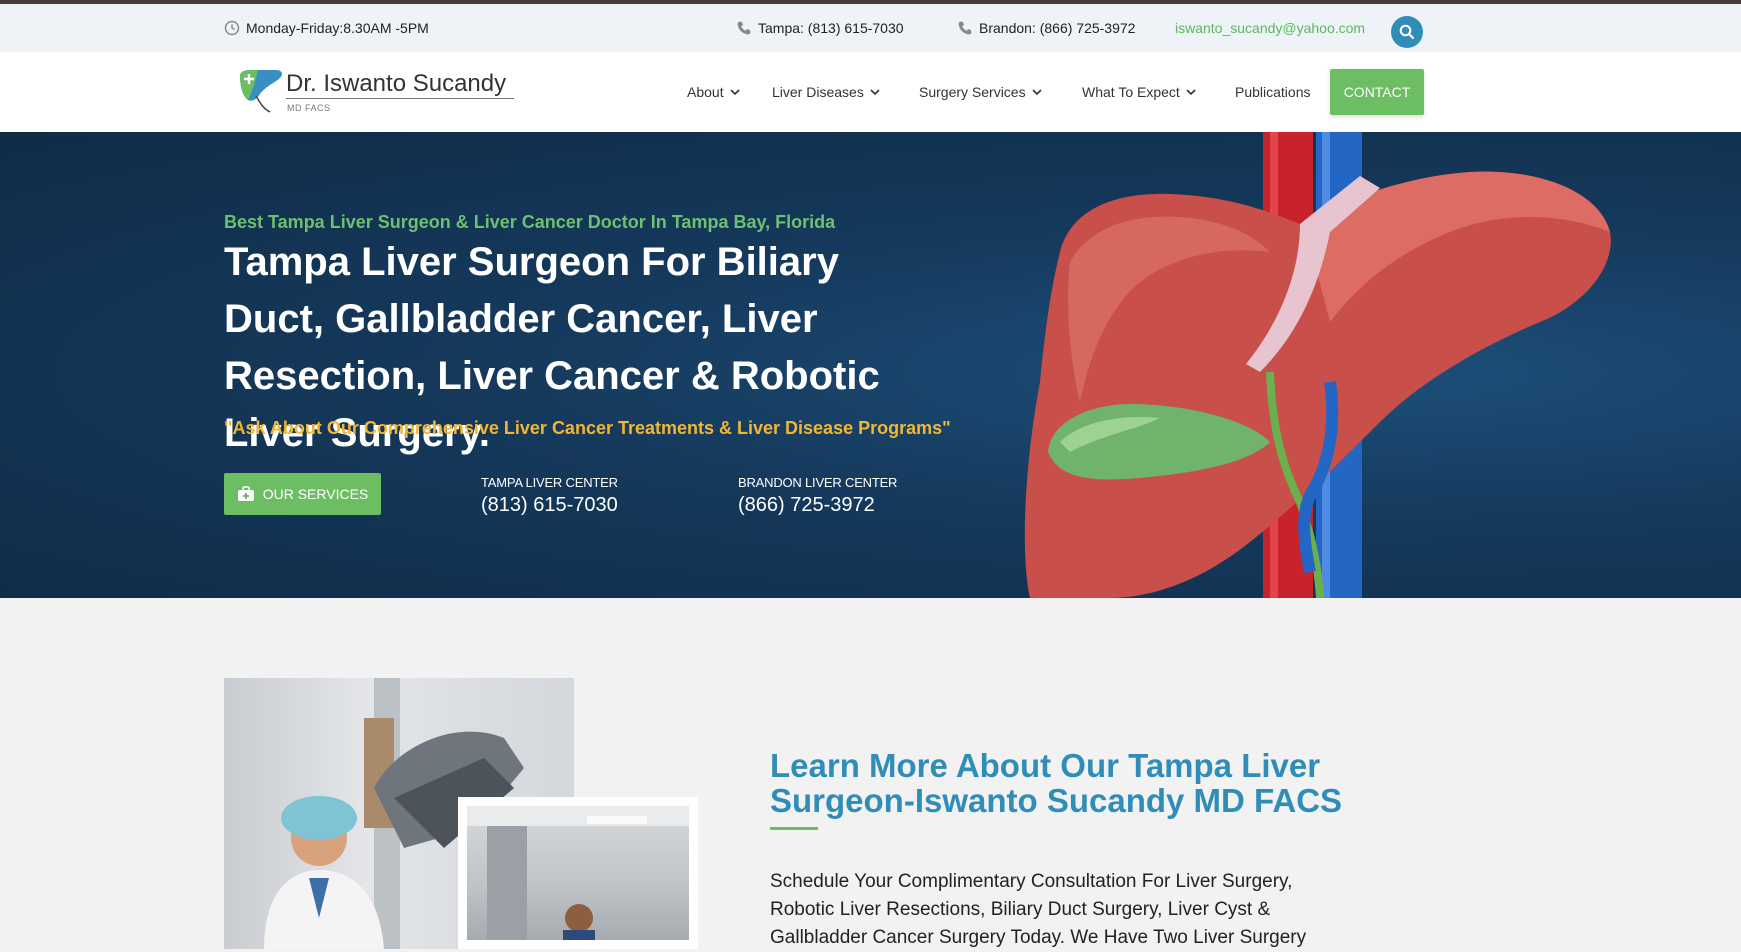 The height and width of the screenshot is (952, 1741). I want to click on liver-logo-icon, so click(261, 91).